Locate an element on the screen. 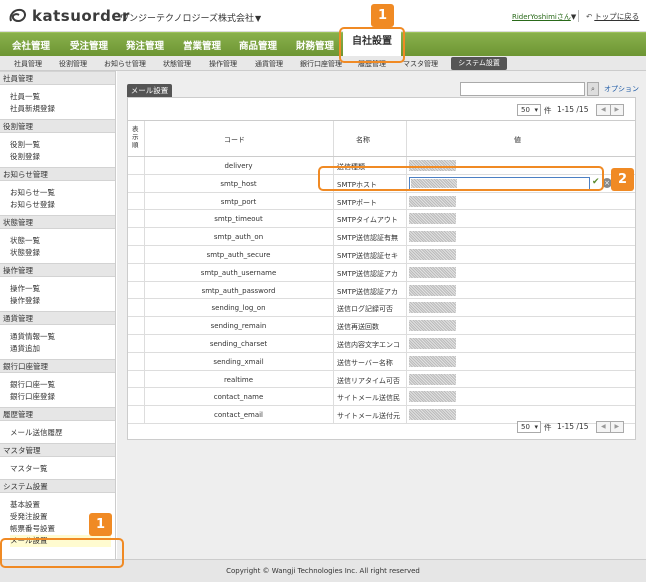 This screenshot has width=646, height=582. pager-bottom: 50 件 1-15 /15 ◀▶ is located at coordinates (577, 427).